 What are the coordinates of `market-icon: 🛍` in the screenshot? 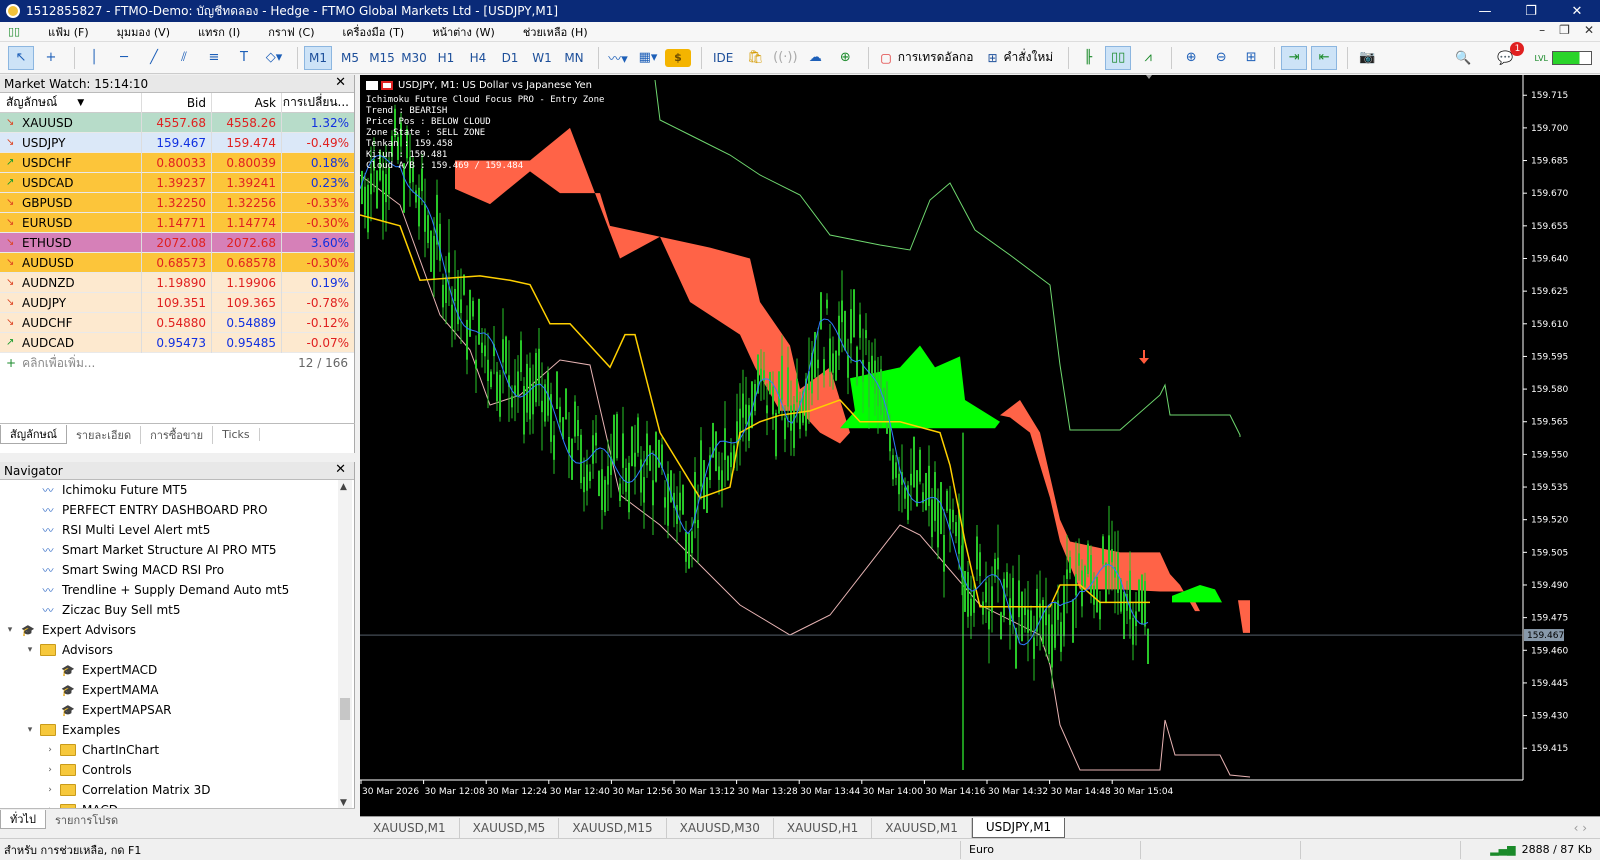 It's located at (755, 58).